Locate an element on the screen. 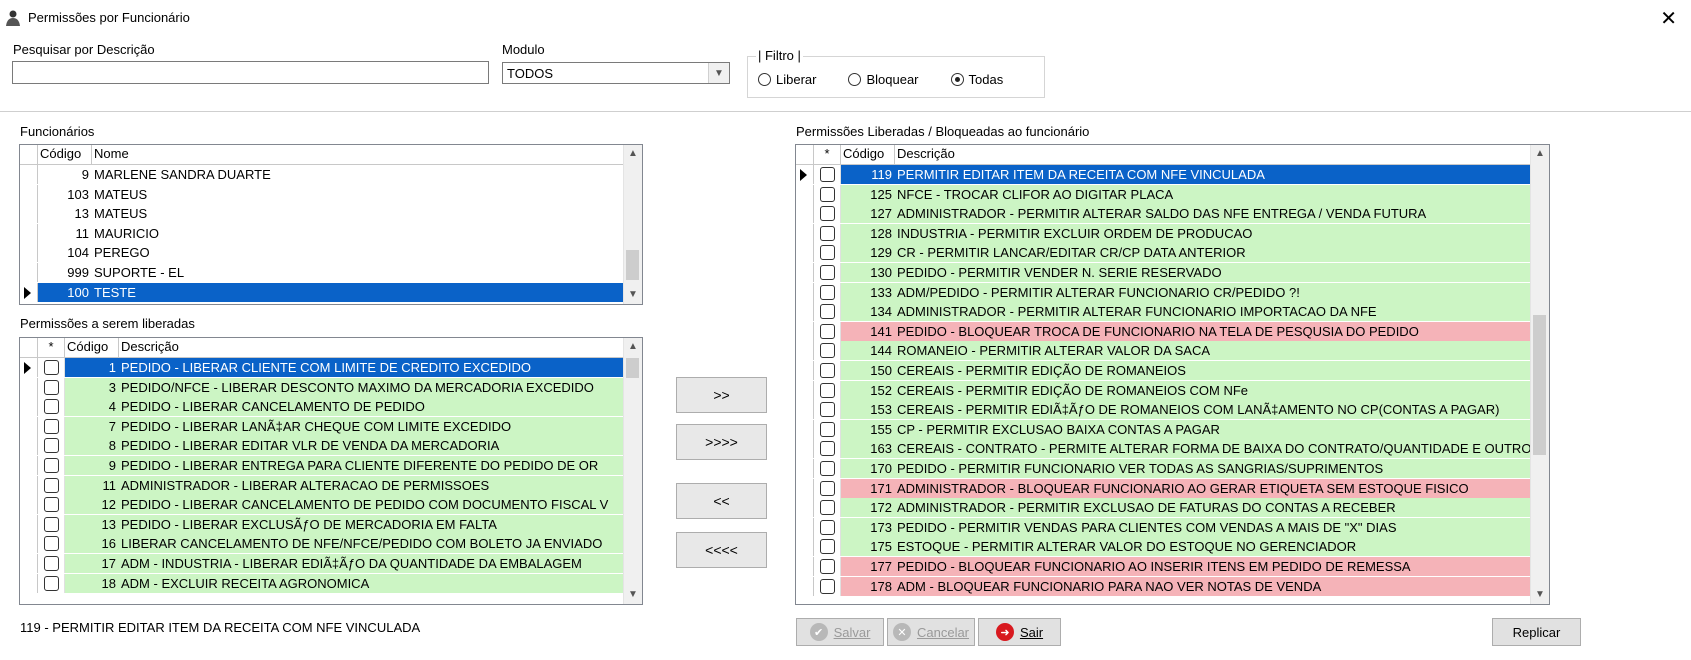 Image resolution: width=1691 pixels, height=660 pixels. table-row: 100 TESTE is located at coordinates (322, 292).